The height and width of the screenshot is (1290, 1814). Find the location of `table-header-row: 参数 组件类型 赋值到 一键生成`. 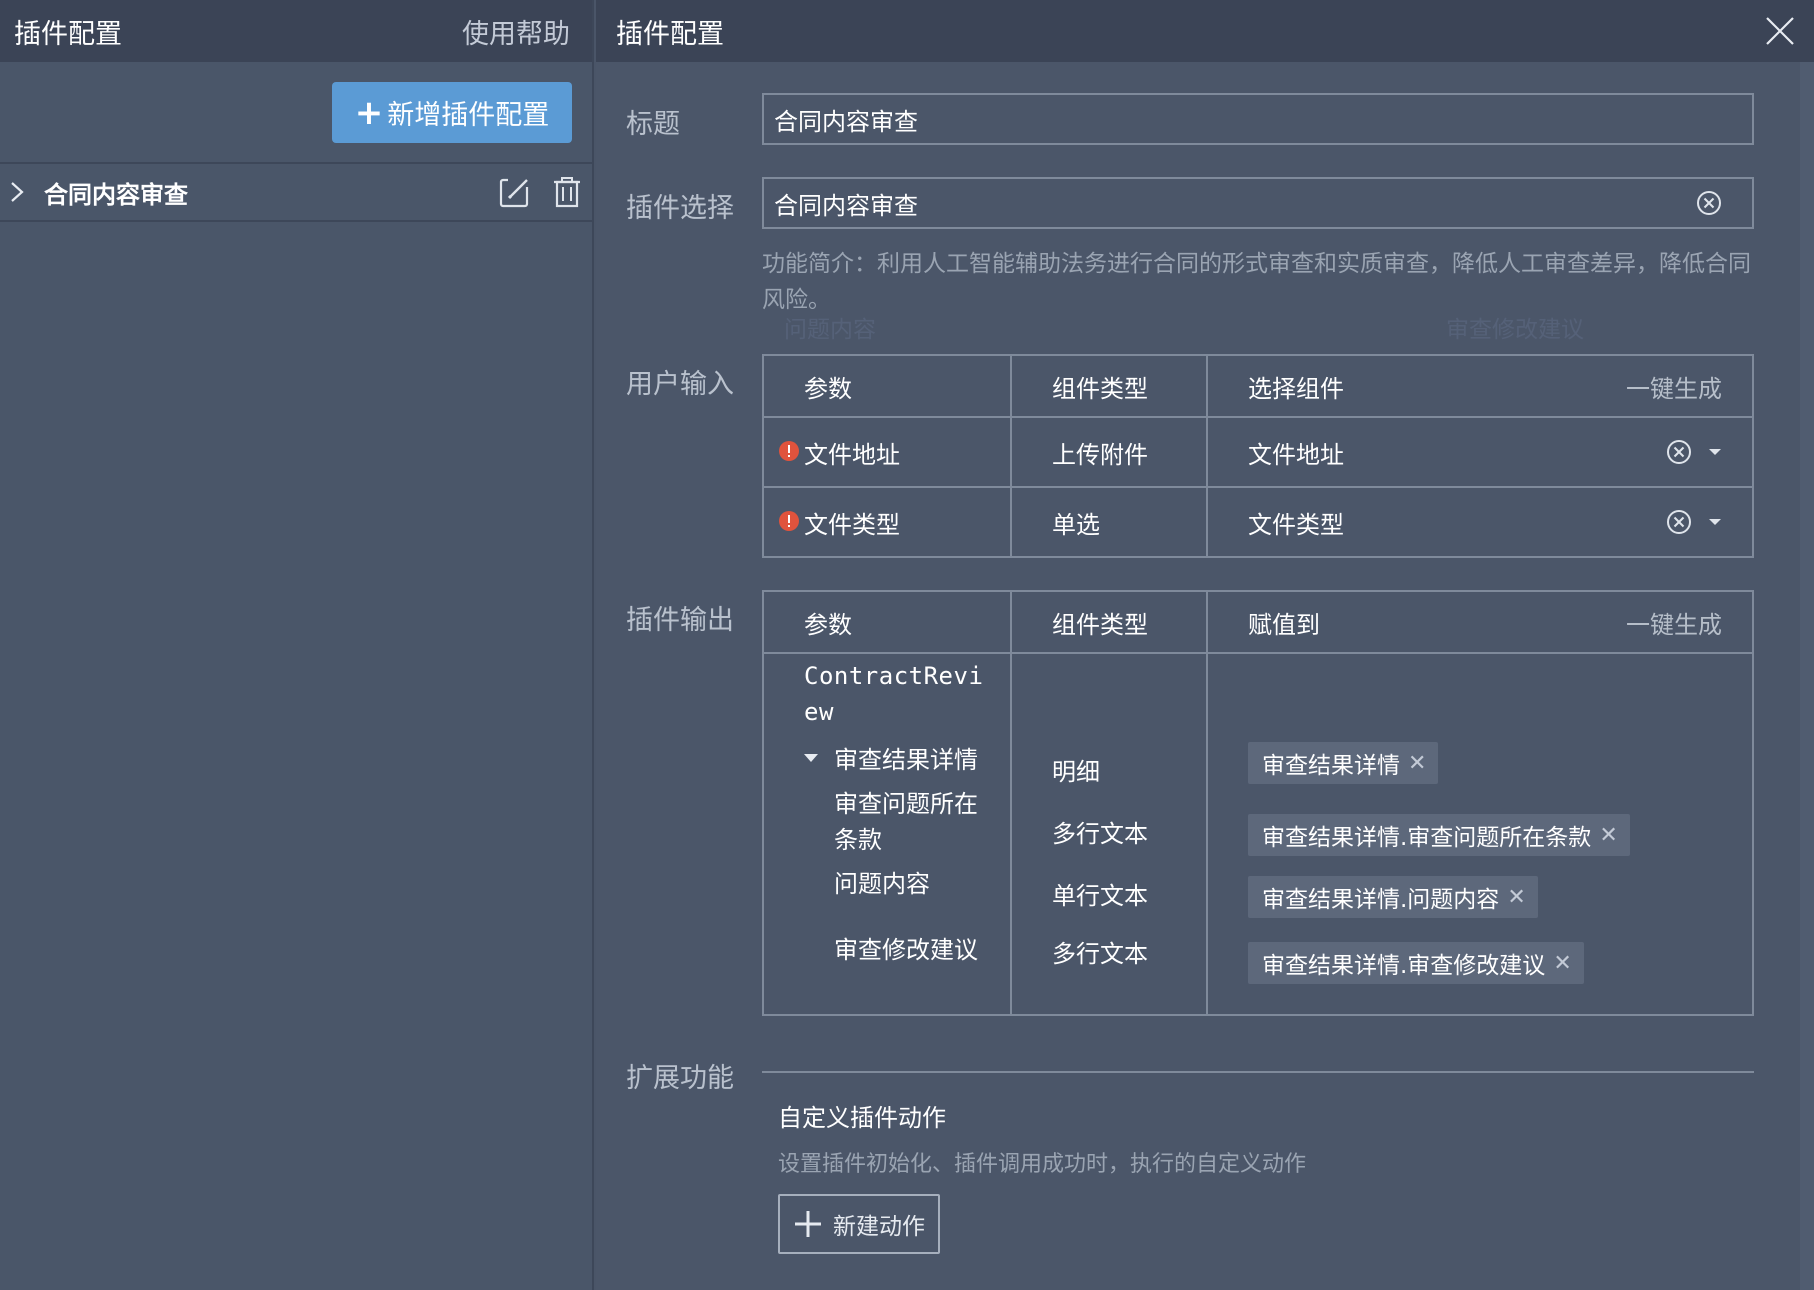

table-header-row: 参数 组件类型 赋值到 一键生成 is located at coordinates (1258, 622).